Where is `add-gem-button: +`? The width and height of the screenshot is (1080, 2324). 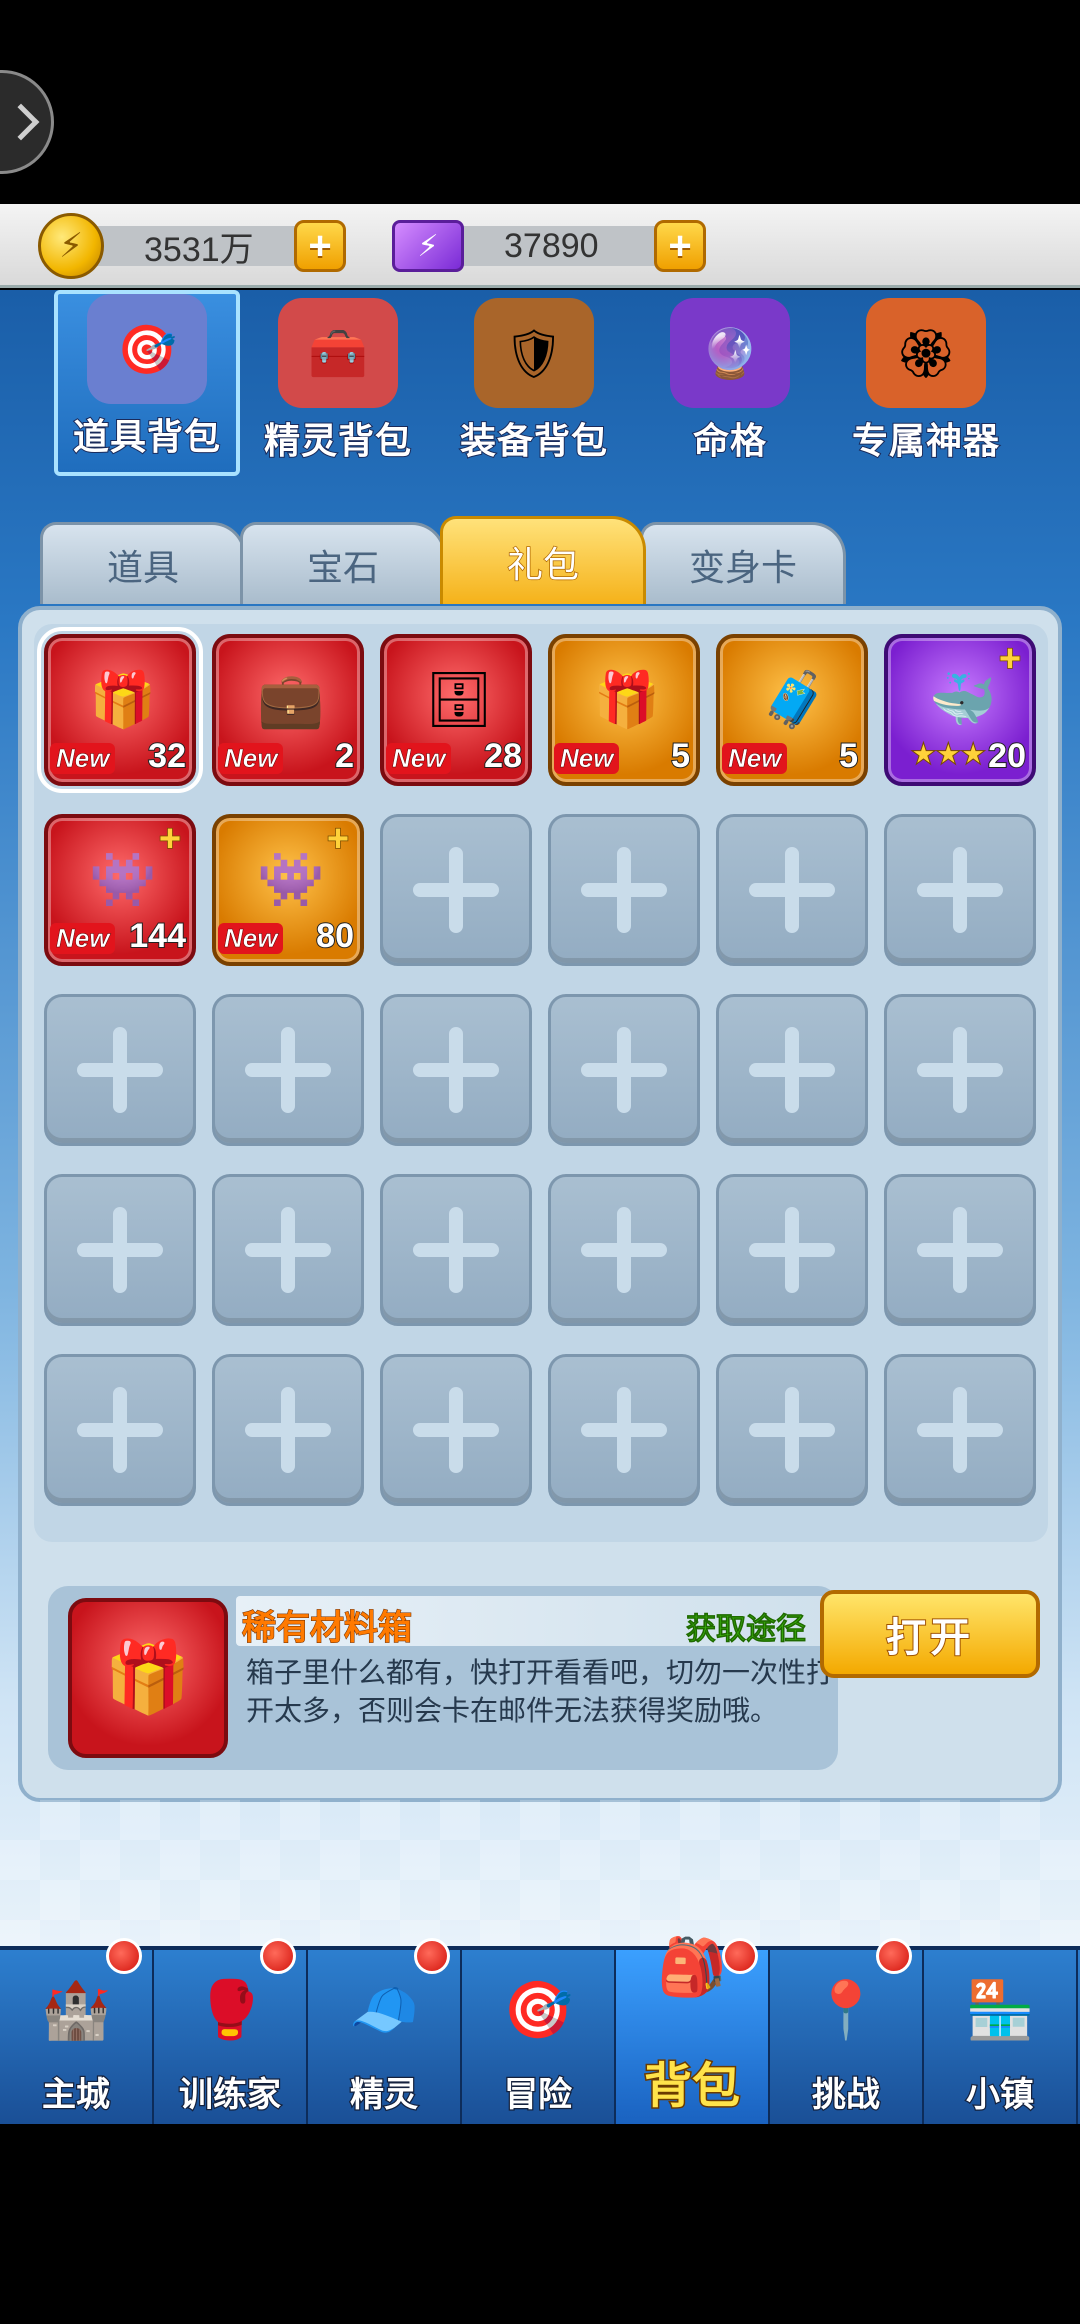
add-gem-button: + is located at coordinates (680, 246).